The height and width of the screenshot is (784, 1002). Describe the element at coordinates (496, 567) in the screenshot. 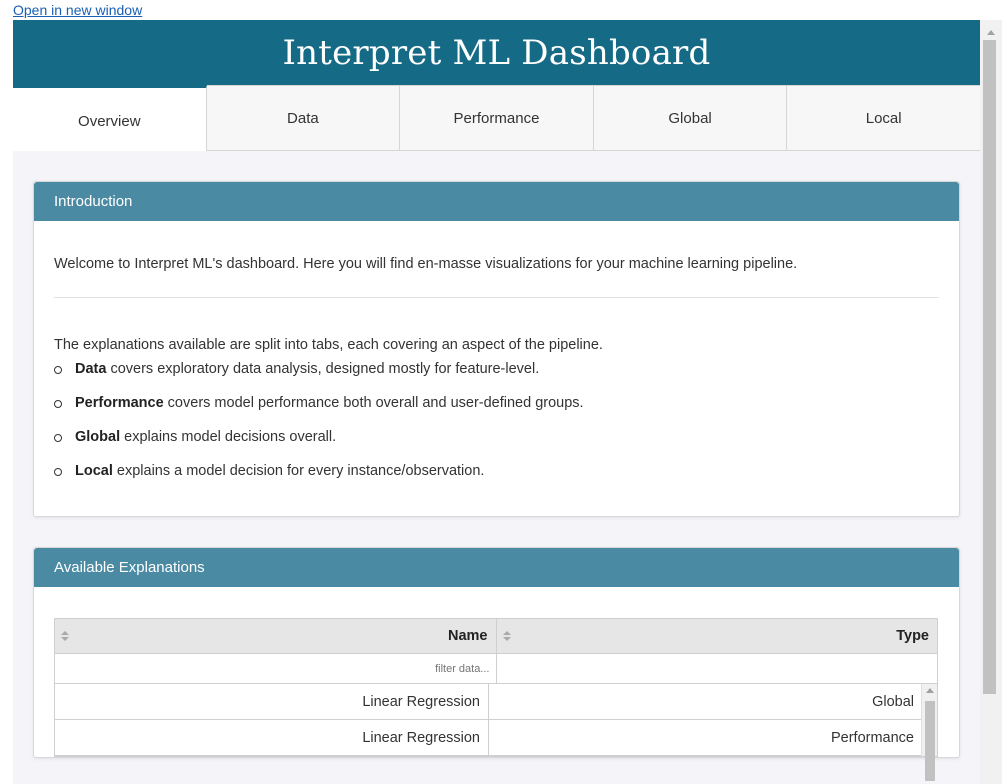

I see `available-explanations-header: Available Explanations` at that location.